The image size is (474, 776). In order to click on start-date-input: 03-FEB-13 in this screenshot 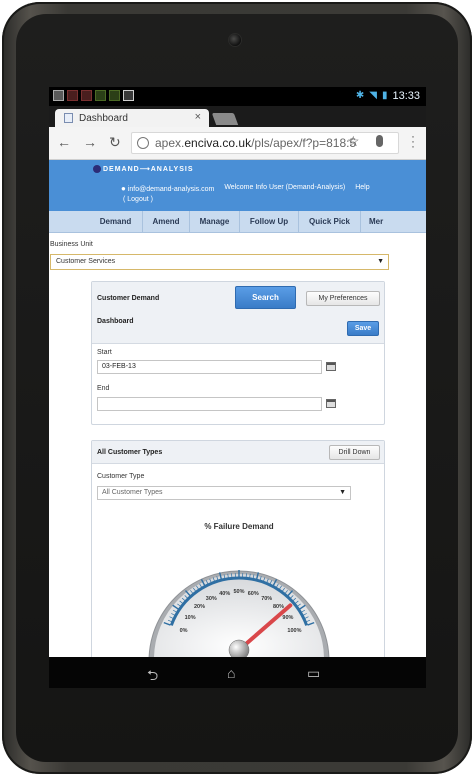, I will do `click(209, 367)`.